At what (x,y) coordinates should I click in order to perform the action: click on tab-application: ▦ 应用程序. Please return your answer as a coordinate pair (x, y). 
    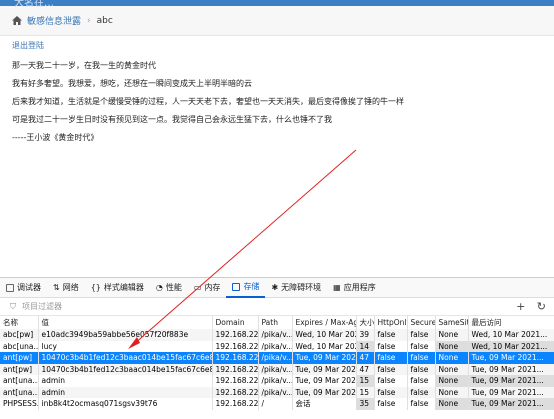
    Looking at the image, I should click on (354, 288).